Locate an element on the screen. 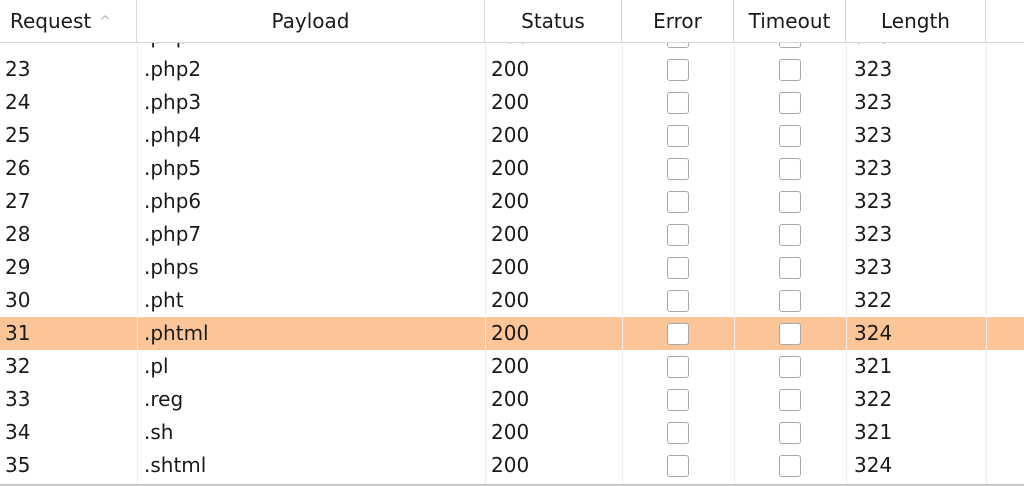 Image resolution: width=1024 pixels, height=486 pixels. table-row: 33 .reg 200 322 is located at coordinates (512, 399).